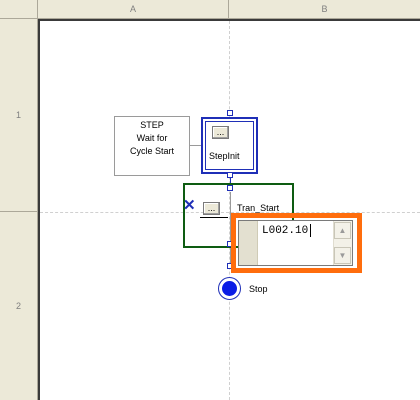  Describe the element at coordinates (152, 138) in the screenshot. I see `comment-line: Wait for` at that location.